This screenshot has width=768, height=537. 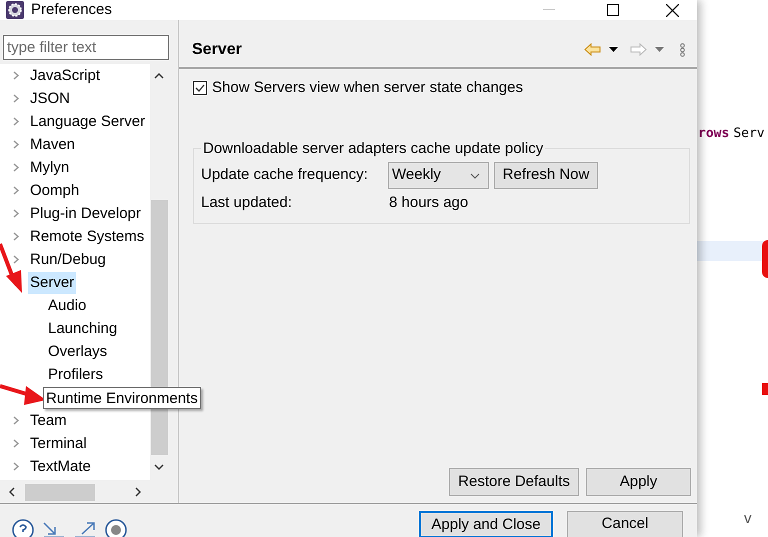 I want to click on tree-item: Terminal, so click(x=58, y=443).